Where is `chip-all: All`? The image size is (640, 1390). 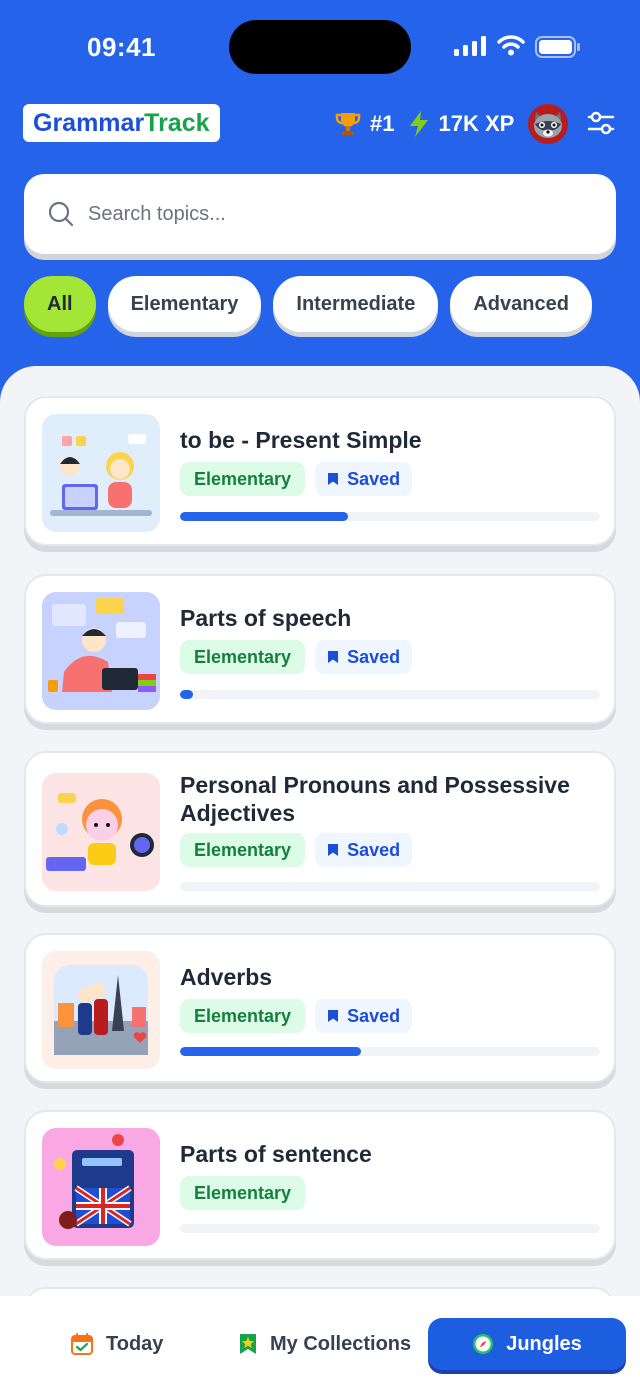 chip-all: All is located at coordinates (60, 304).